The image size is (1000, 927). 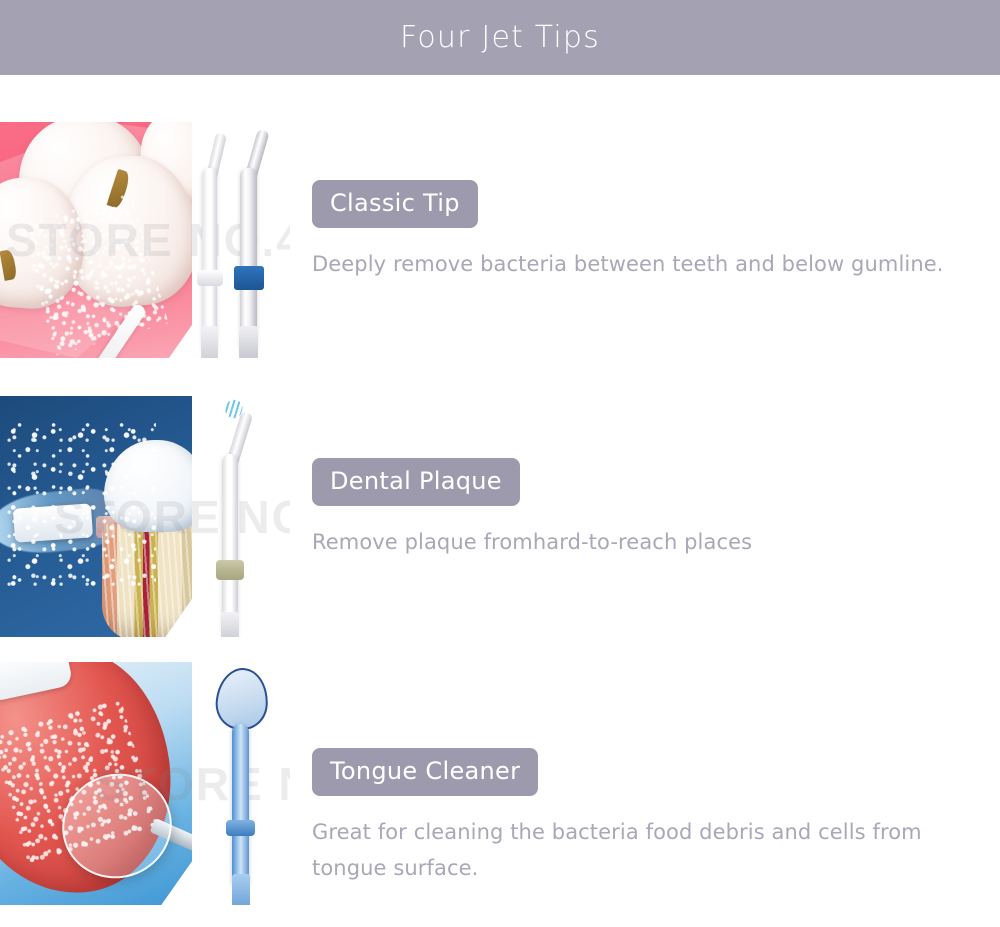 What do you see at coordinates (230, 570) in the screenshot?
I see `plaque-tip-collar` at bounding box center [230, 570].